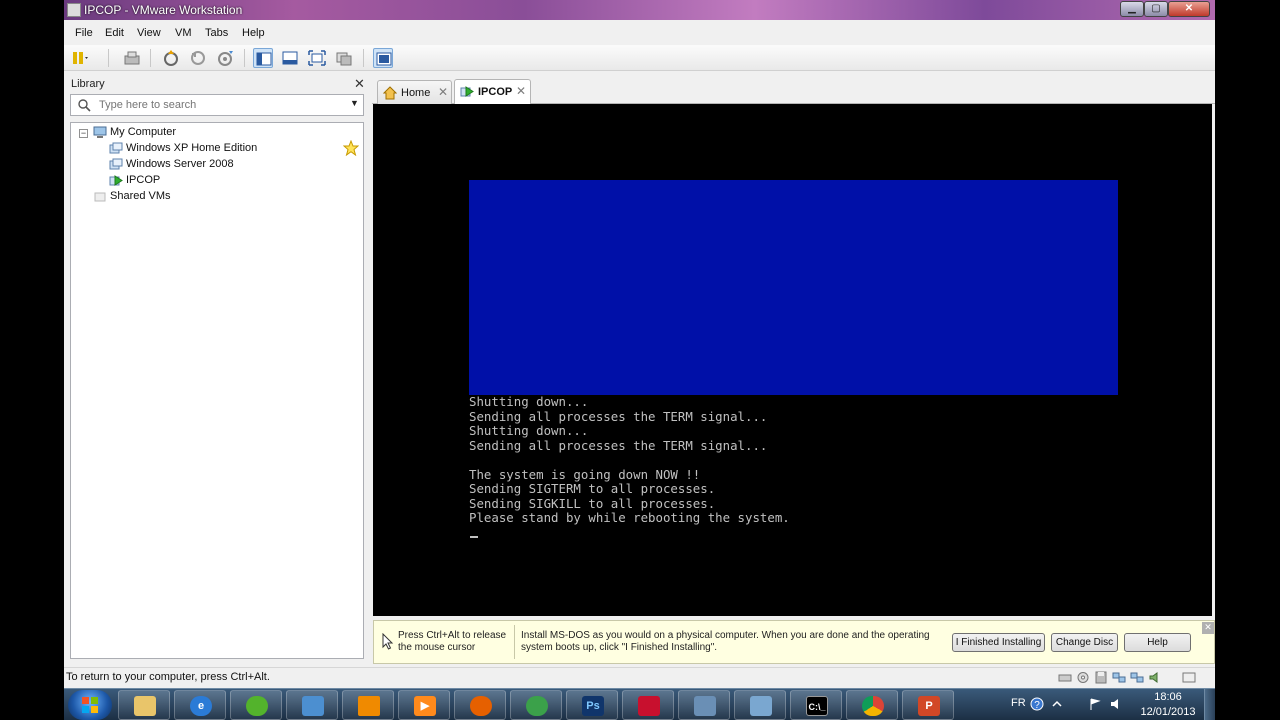 Image resolution: width=1280 pixels, height=720 pixels. I want to click on help-button: Help, so click(1157, 642).